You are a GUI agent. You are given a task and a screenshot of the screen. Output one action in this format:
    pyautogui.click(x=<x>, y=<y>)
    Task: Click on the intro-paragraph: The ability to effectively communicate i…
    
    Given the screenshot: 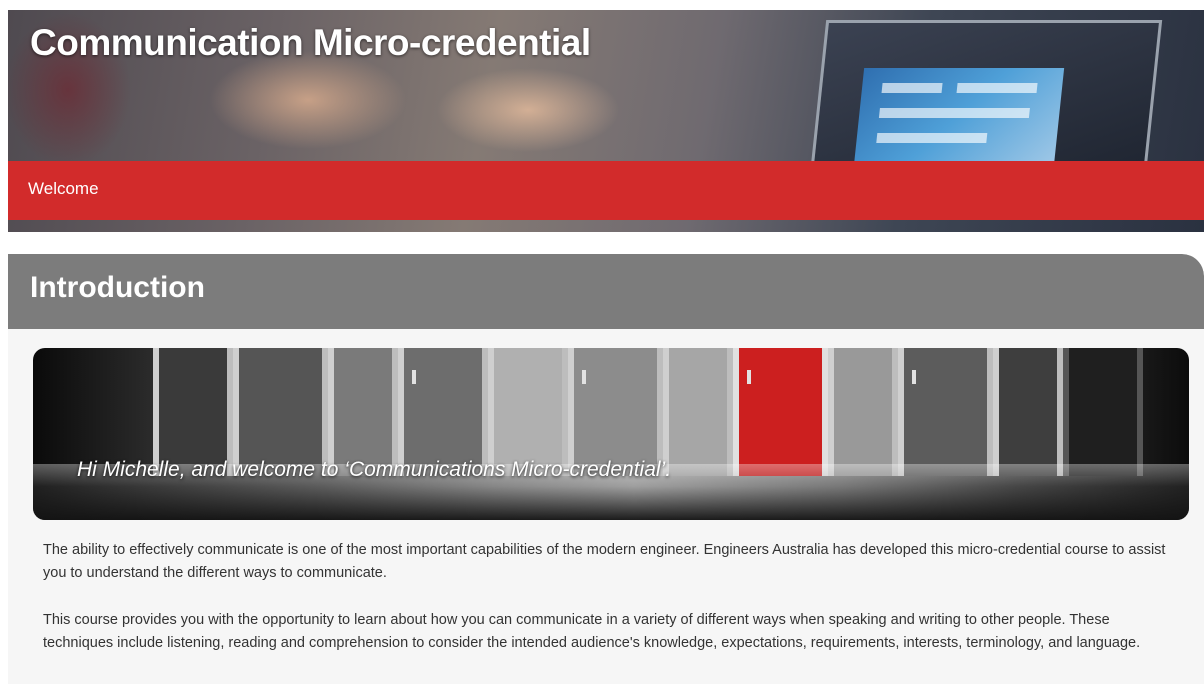 What is the action you would take?
    pyautogui.click(x=604, y=561)
    